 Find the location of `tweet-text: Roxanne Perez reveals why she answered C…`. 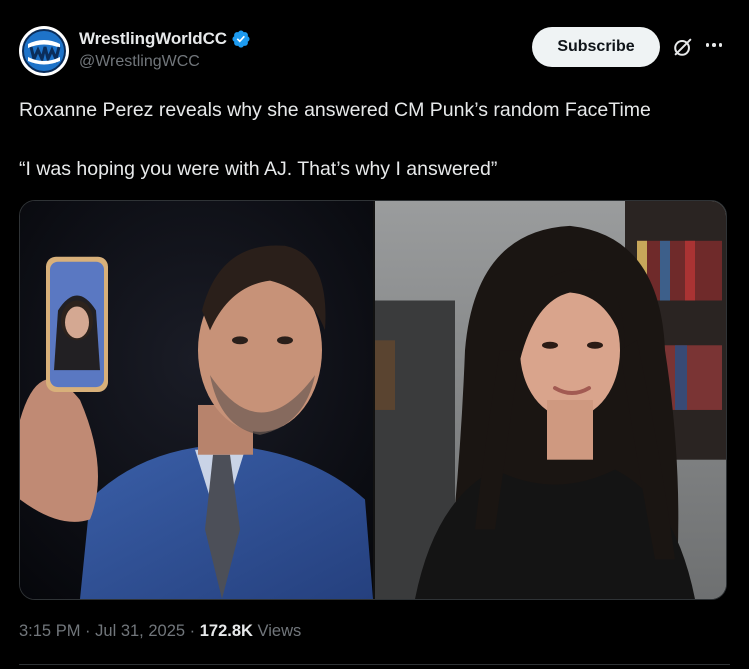

tweet-text: Roxanne Perez reveals why she answered C… is located at coordinates (374, 139).